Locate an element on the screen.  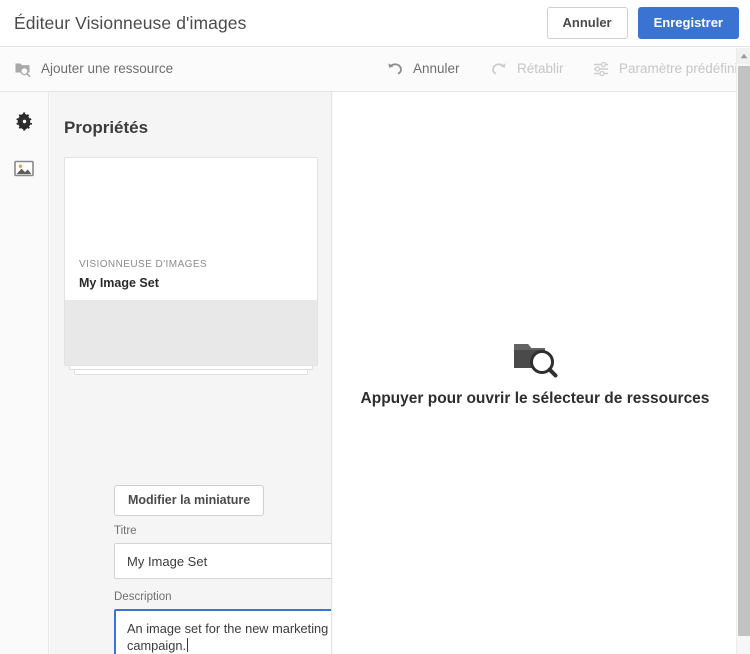
redo-button: Rétablir is located at coordinates (527, 69).